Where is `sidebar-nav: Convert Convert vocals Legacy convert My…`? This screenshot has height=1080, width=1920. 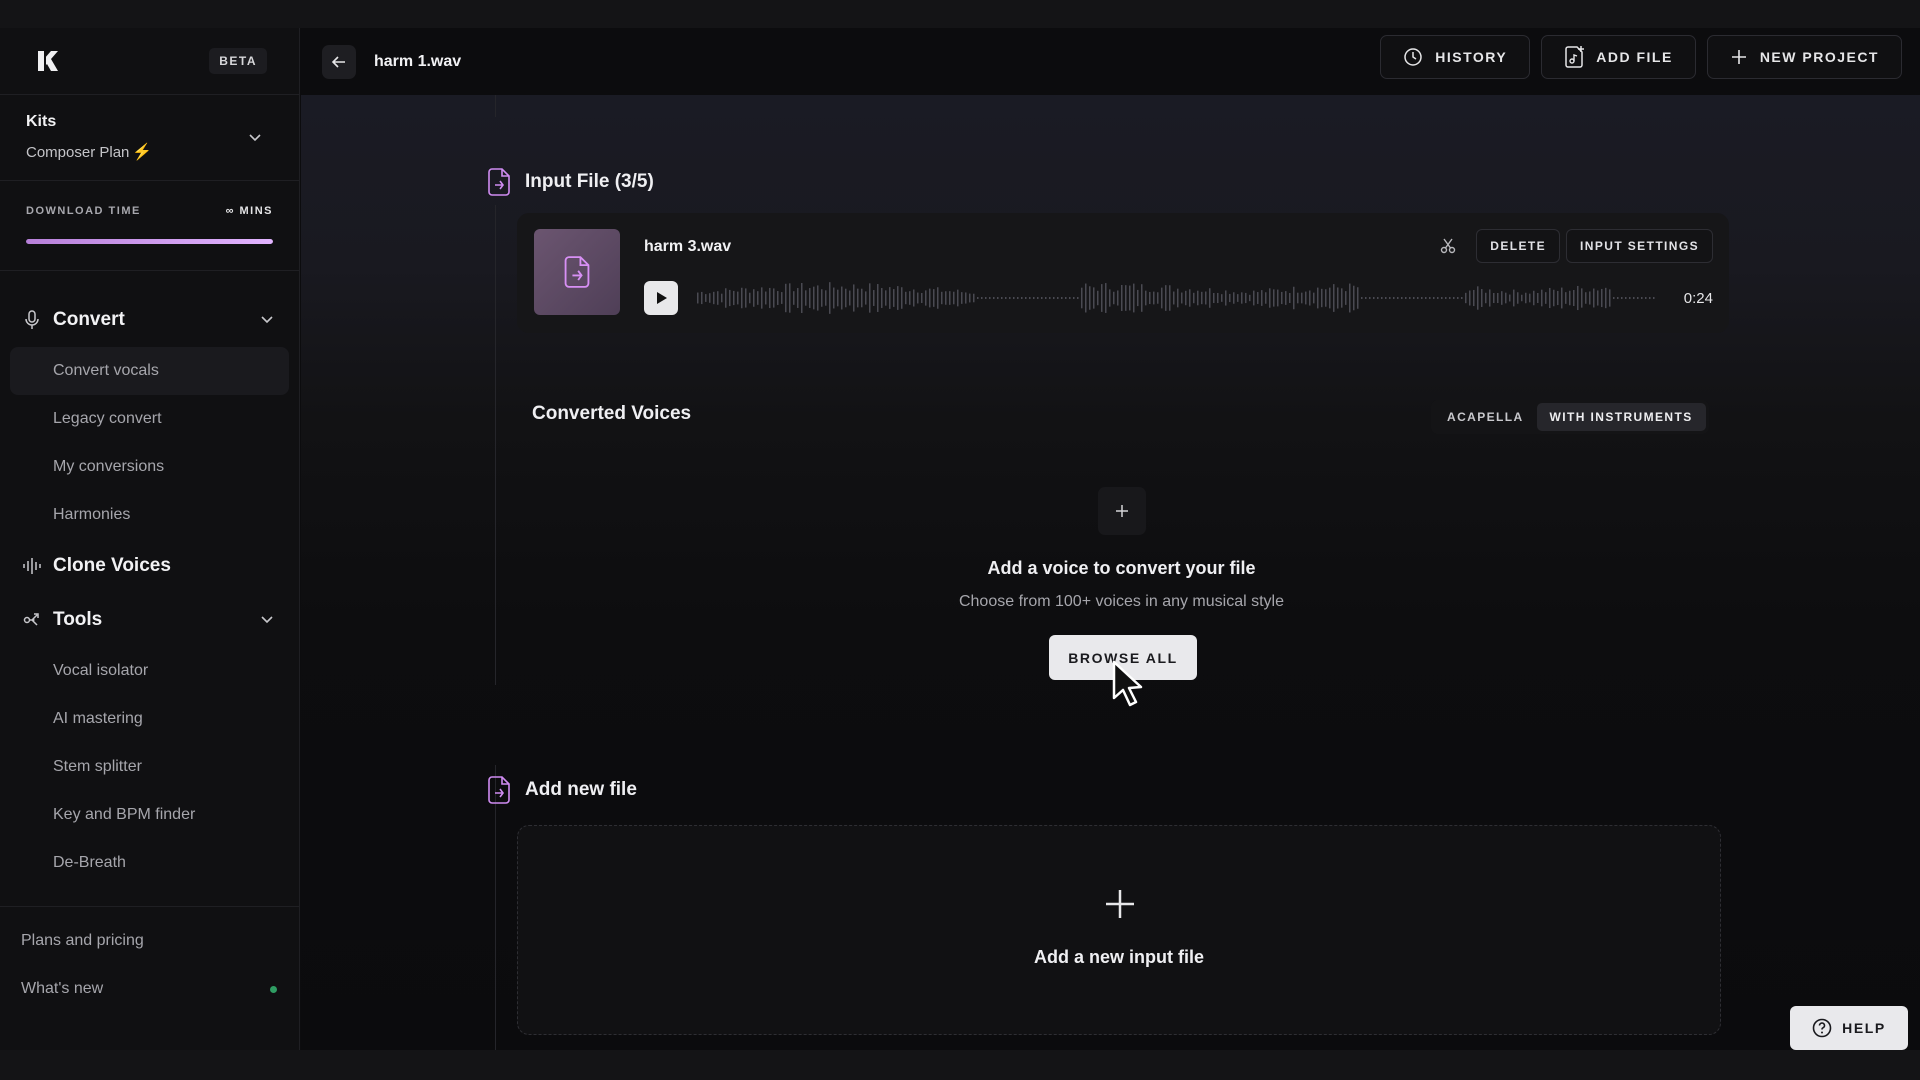
sidebar-nav: Convert Convert vocals Legacy convert My… is located at coordinates (149, 579).